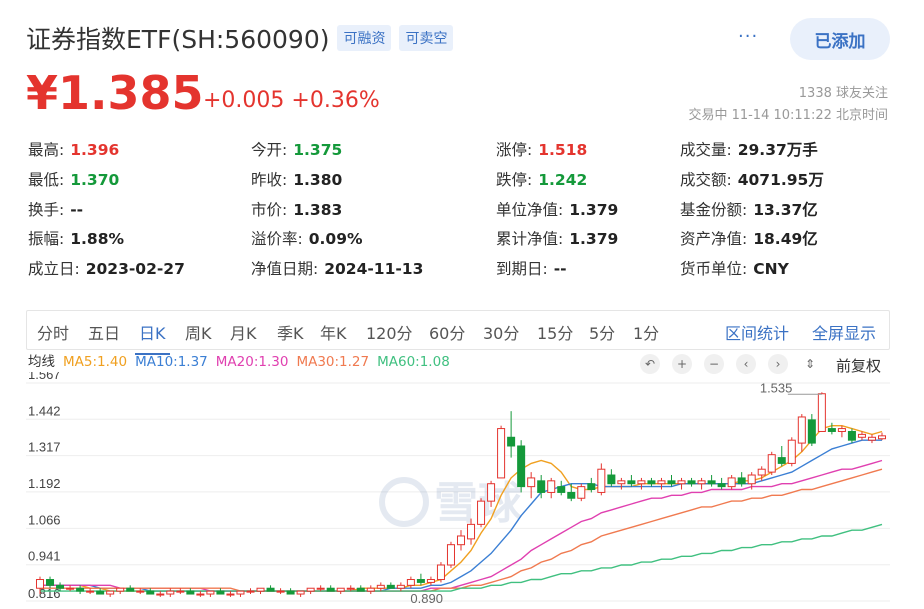 Image resolution: width=924 pixels, height=609 pixels. I want to click on high-marker-label: 1.535, so click(776, 387).